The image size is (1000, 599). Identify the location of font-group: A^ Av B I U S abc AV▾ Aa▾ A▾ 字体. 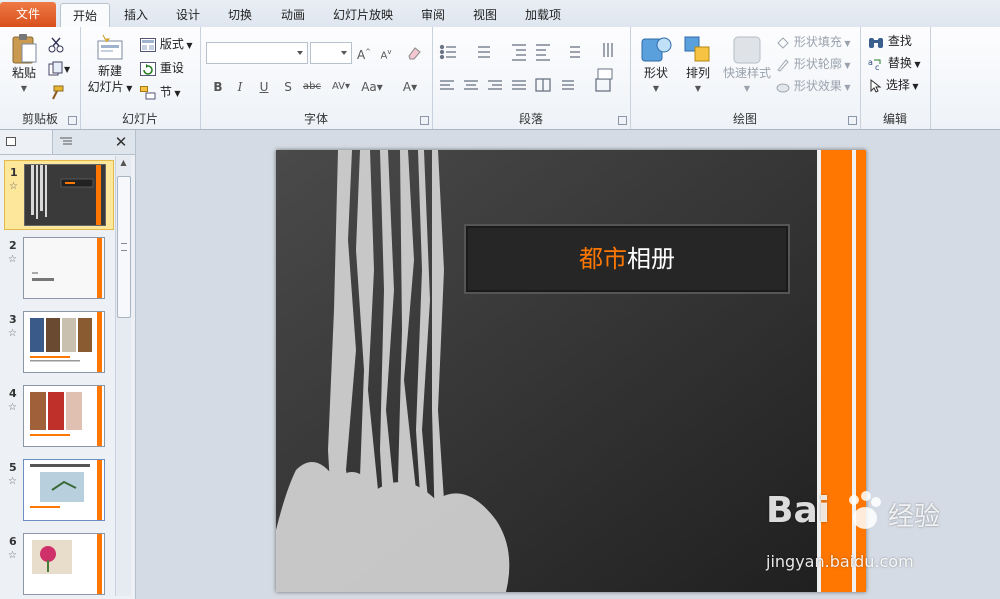
(316, 78).